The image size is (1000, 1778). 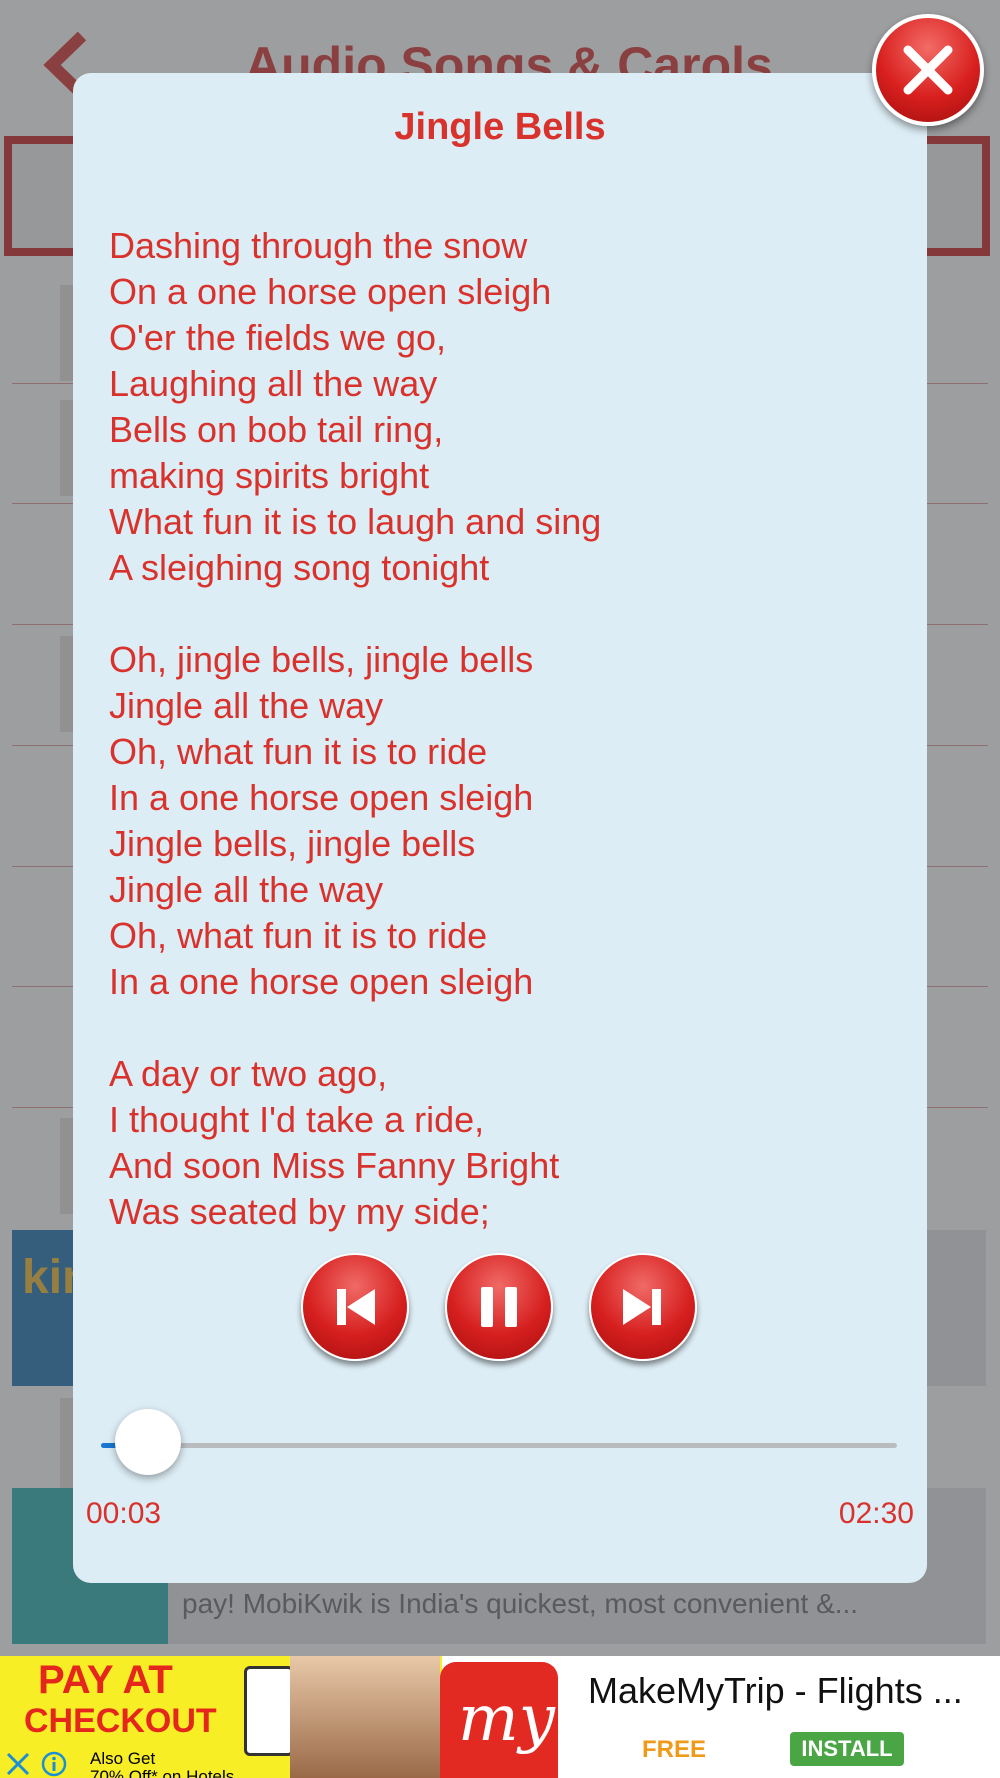 I want to click on current-time: 00:03, so click(x=124, y=1513).